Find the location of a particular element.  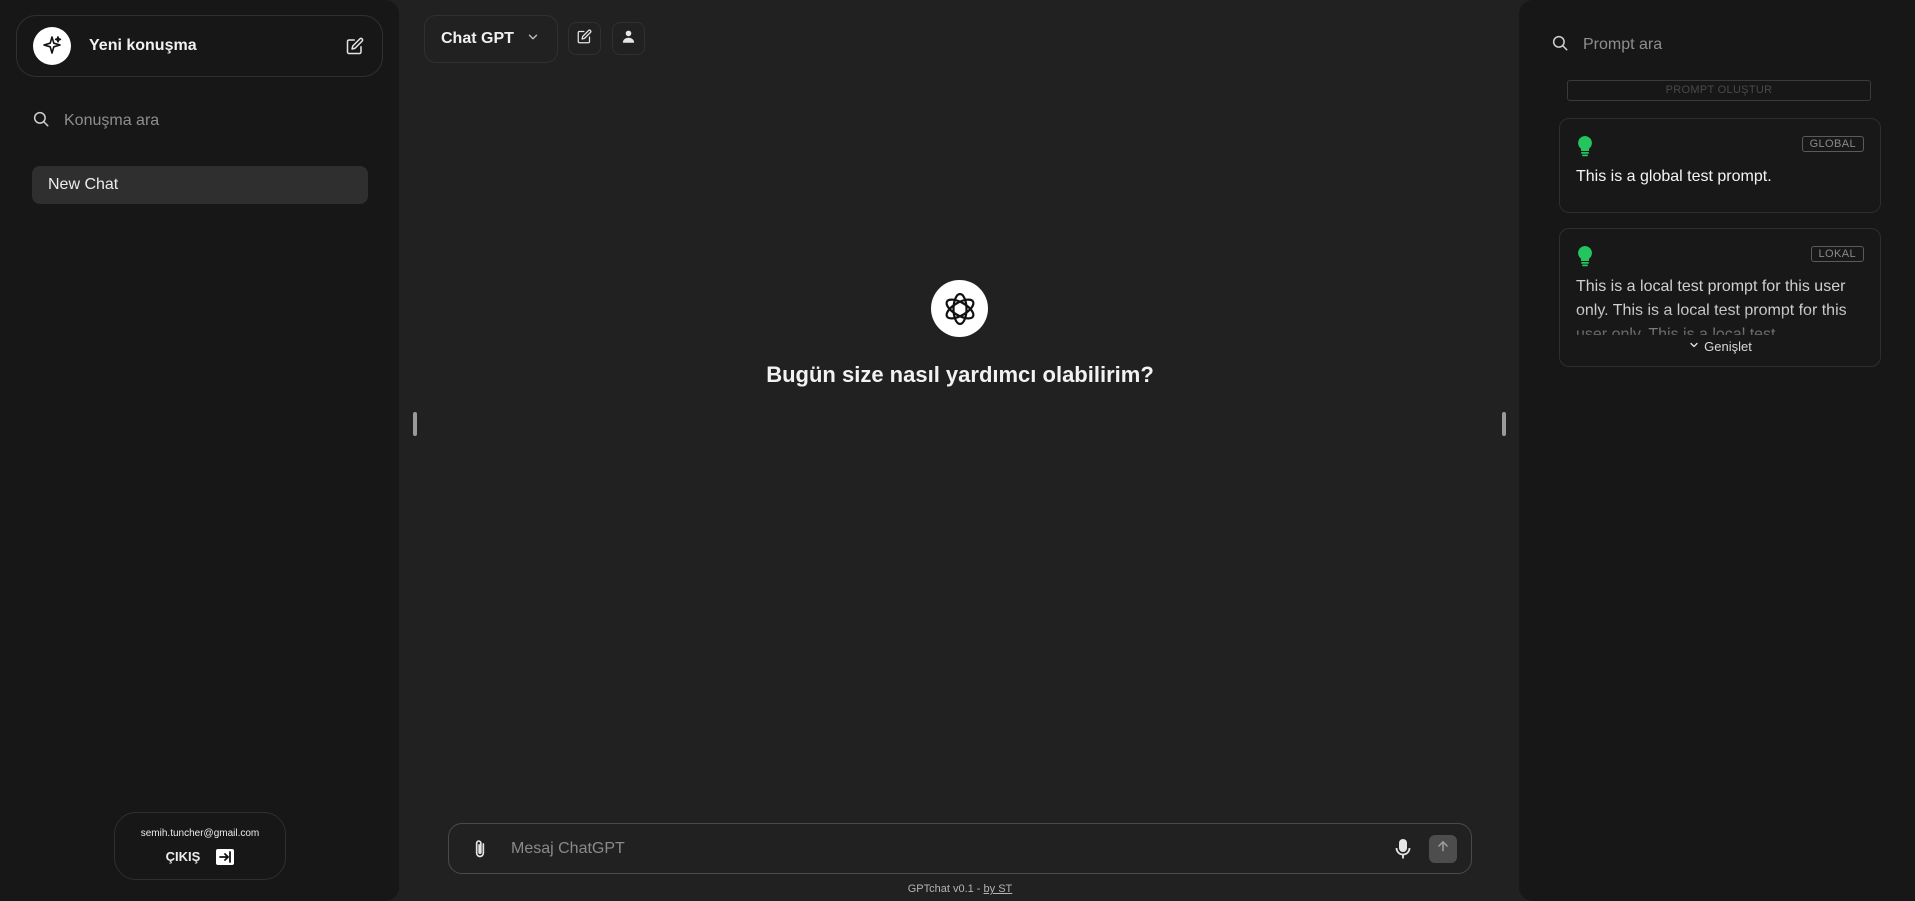

arrow-up-icon is located at coordinates (1443, 848).